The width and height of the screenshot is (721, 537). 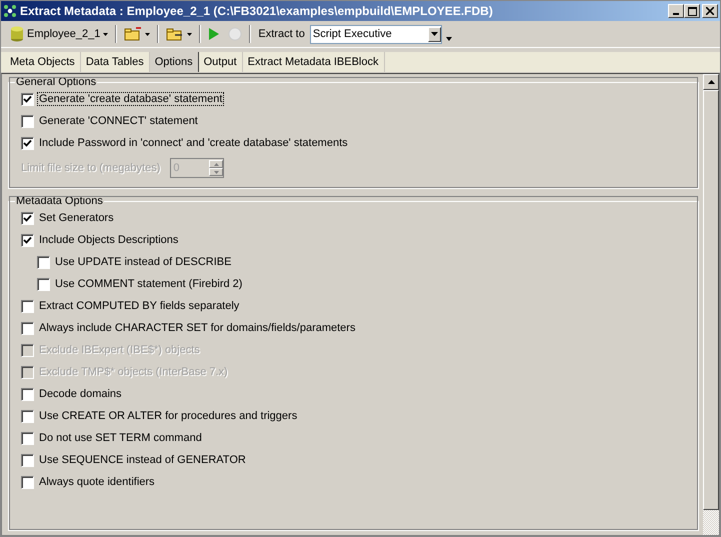 What do you see at coordinates (142, 460) in the screenshot?
I see `checkbox-label: Use SEQUENCE instead of GENERATOR` at bounding box center [142, 460].